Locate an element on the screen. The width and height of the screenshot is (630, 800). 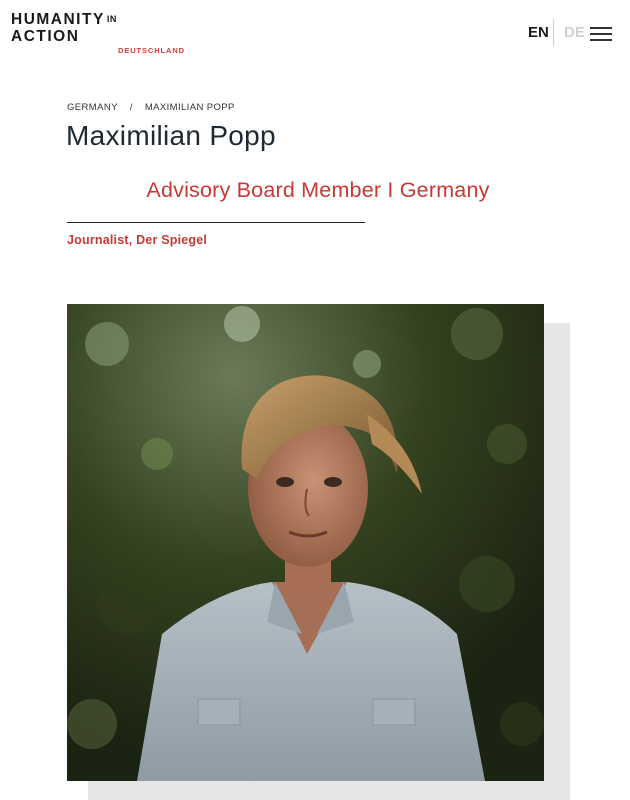
breadcrumb-item-germany: GERMANY is located at coordinates (92, 107).